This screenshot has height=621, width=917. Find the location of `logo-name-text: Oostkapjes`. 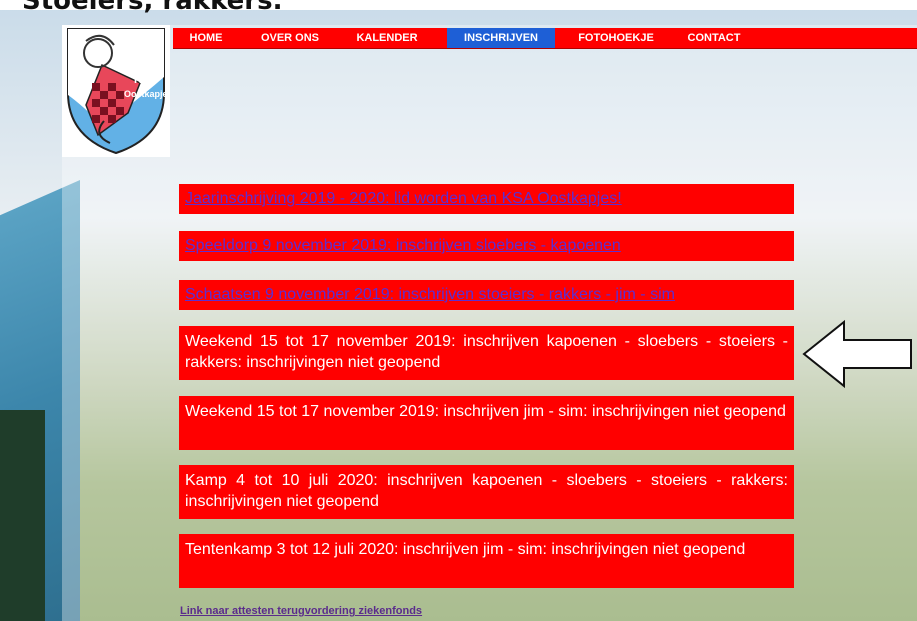

logo-name-text: Oostkapjes is located at coordinates (147, 94).